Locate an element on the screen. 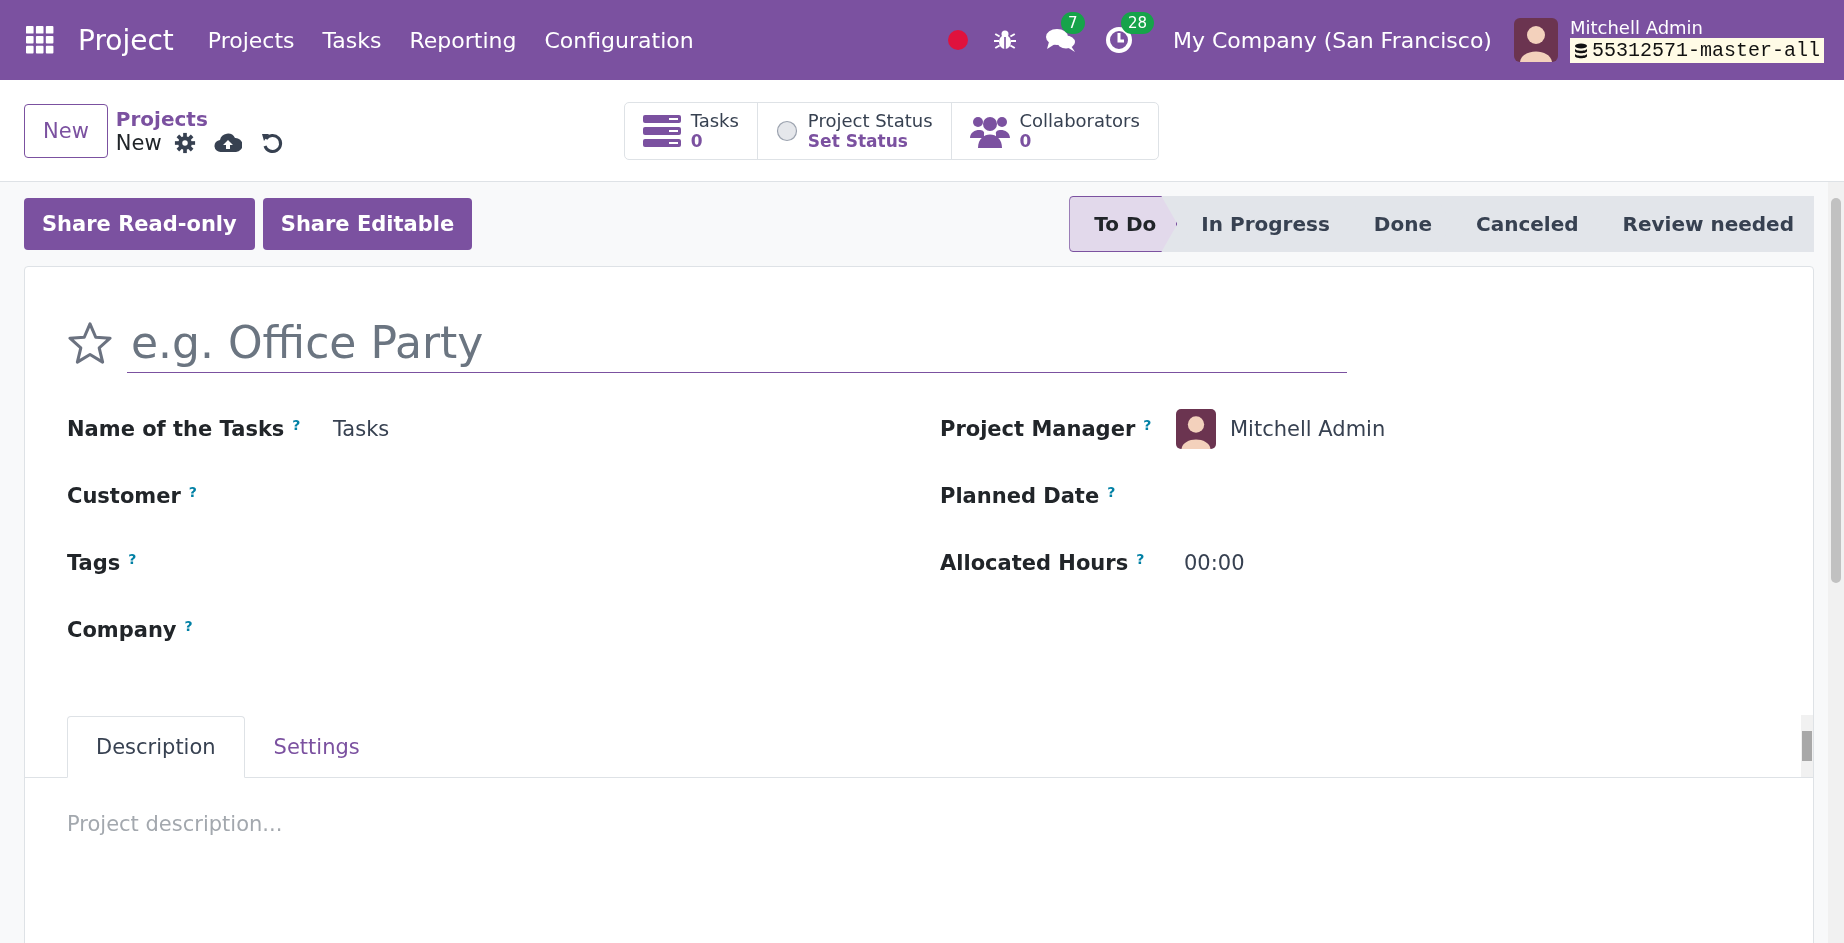 Image resolution: width=1844 pixels, height=943 pixels. smart-button: Tasks 0 is located at coordinates (690, 130).